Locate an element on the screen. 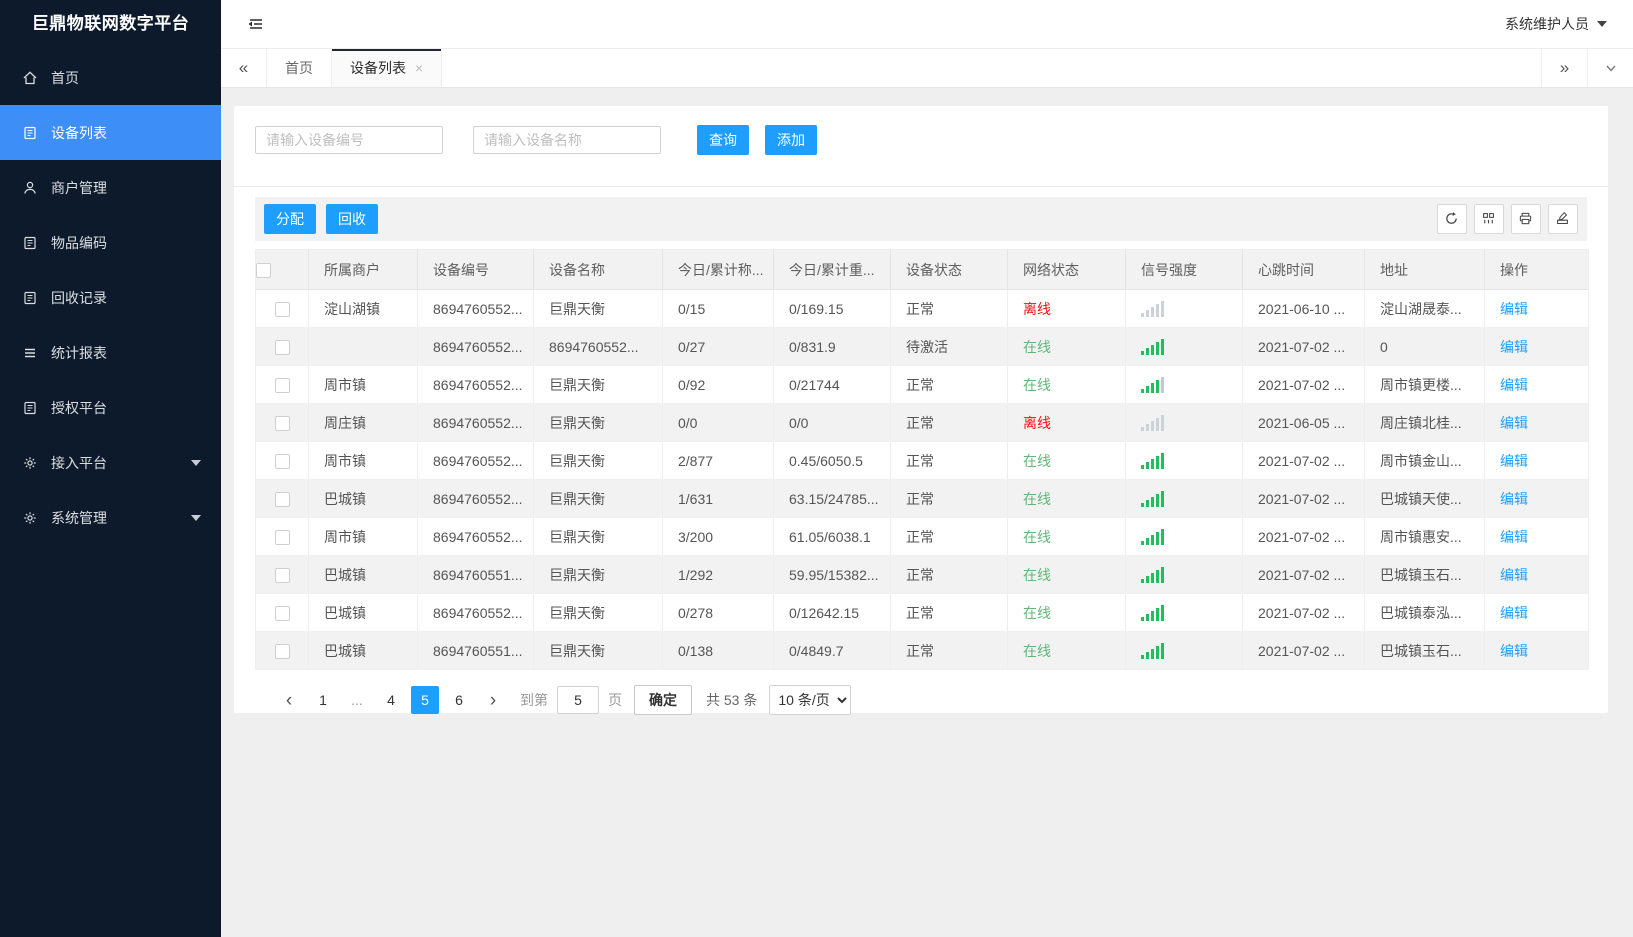  tab: 首页 is located at coordinates (299, 68).